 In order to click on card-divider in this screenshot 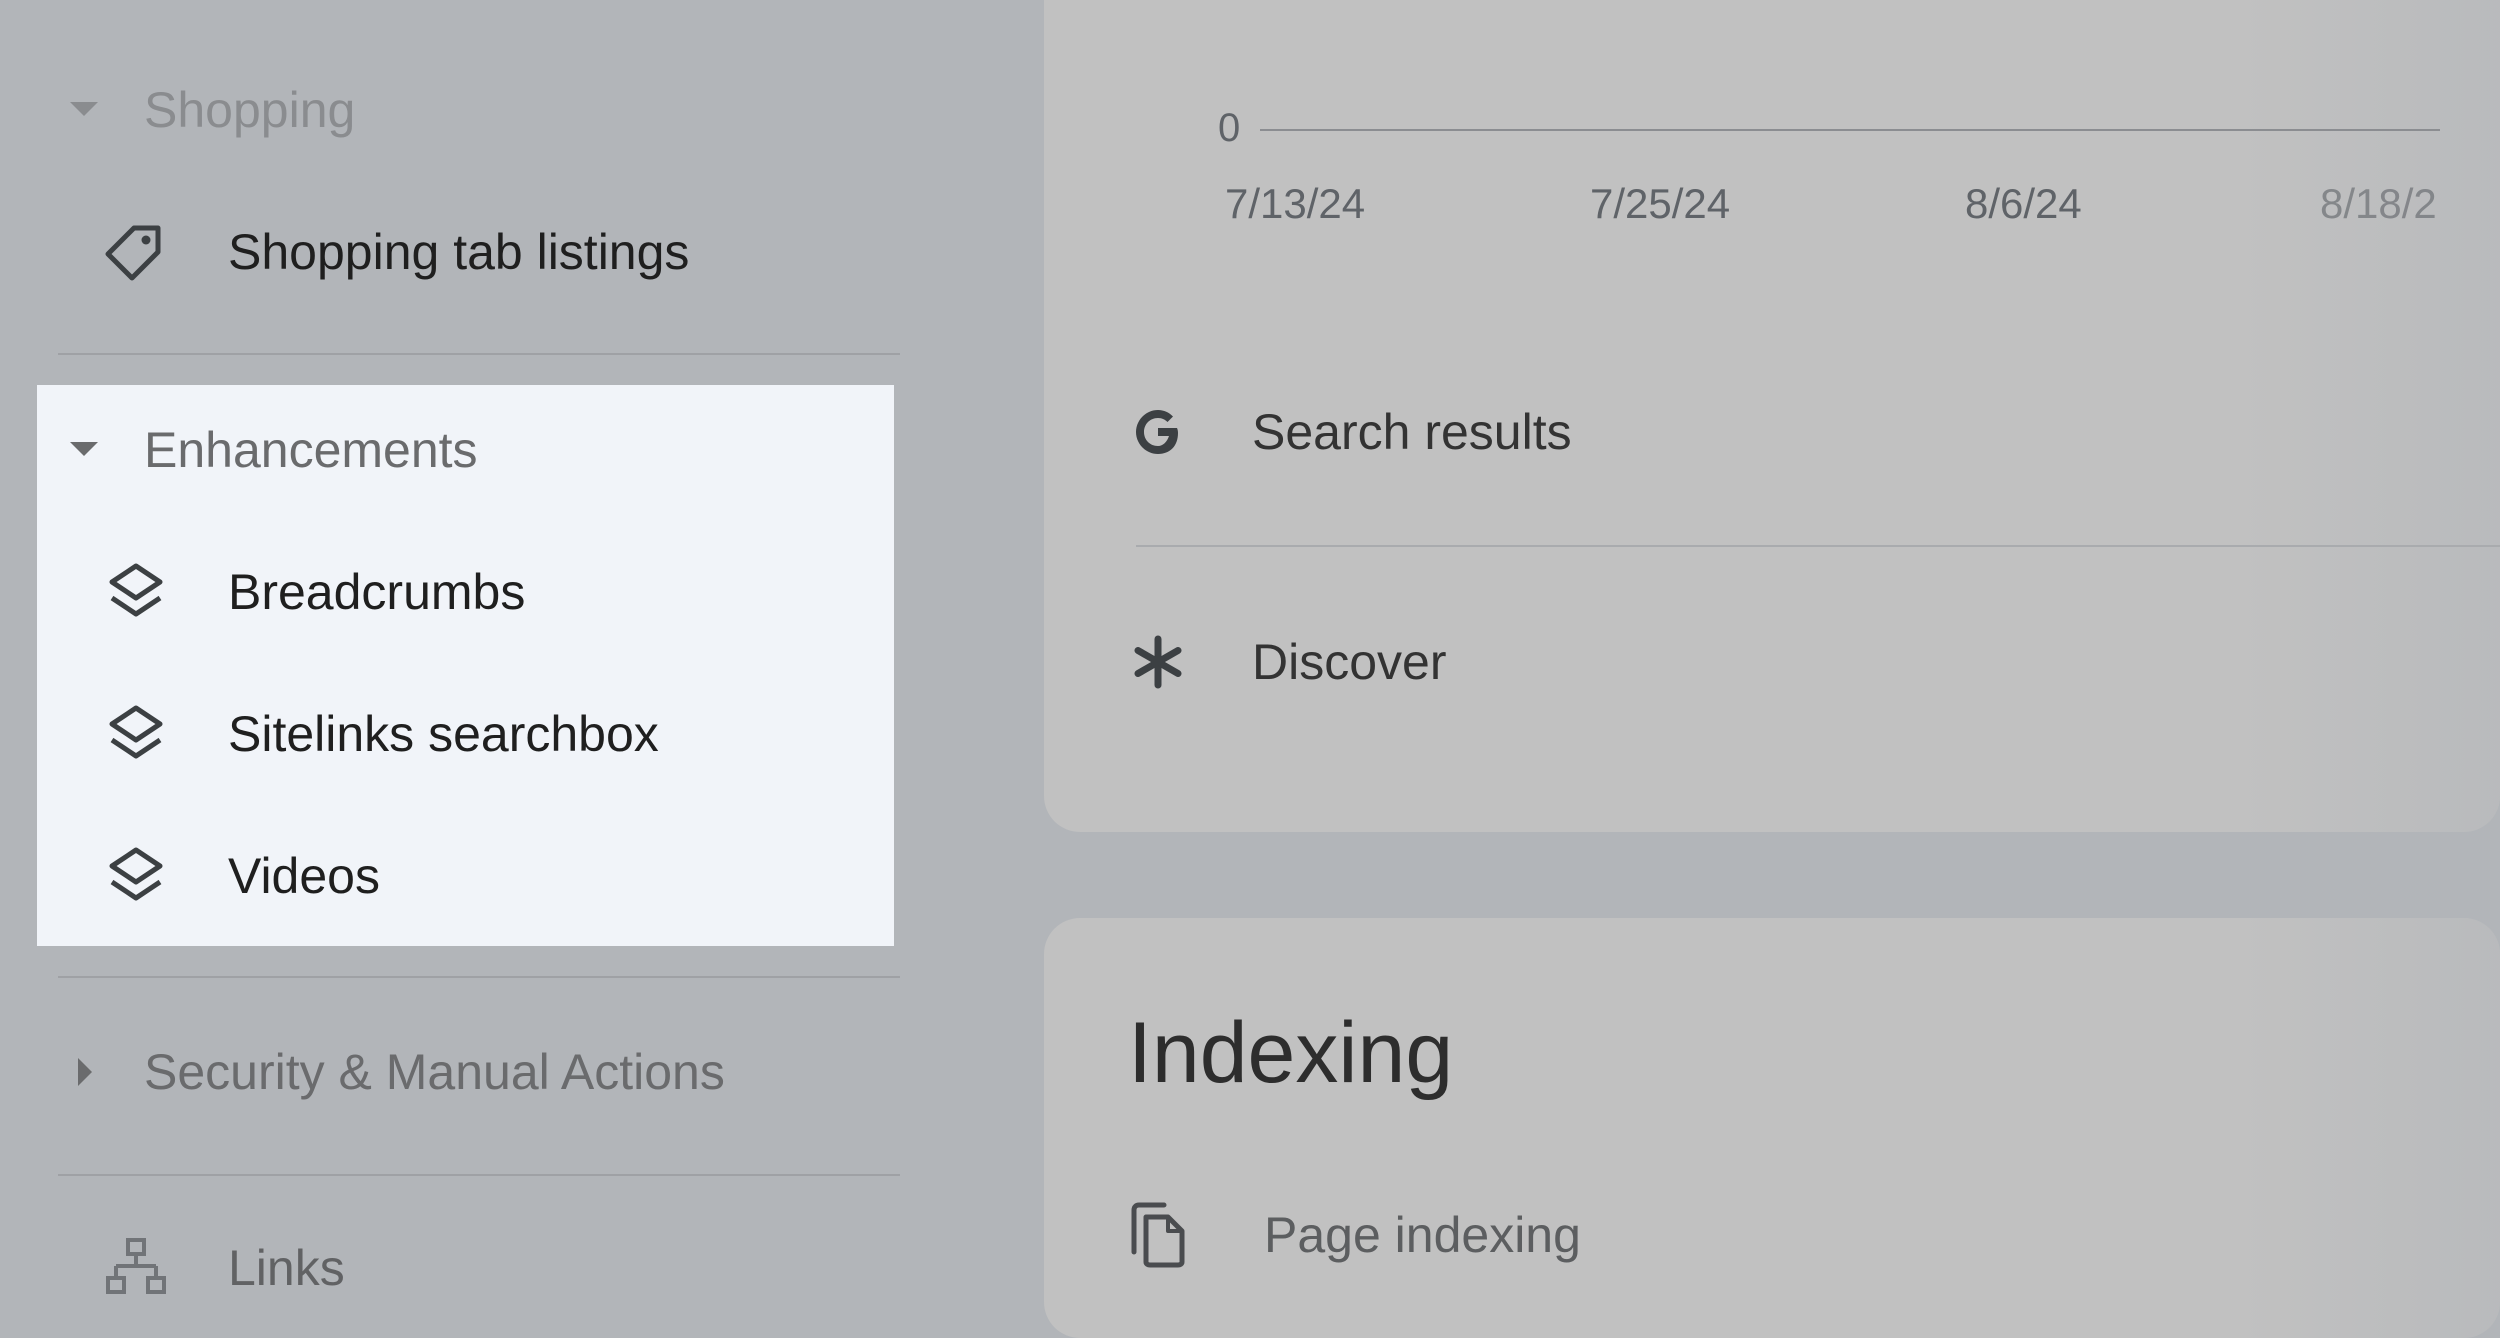, I will do `click(1818, 546)`.